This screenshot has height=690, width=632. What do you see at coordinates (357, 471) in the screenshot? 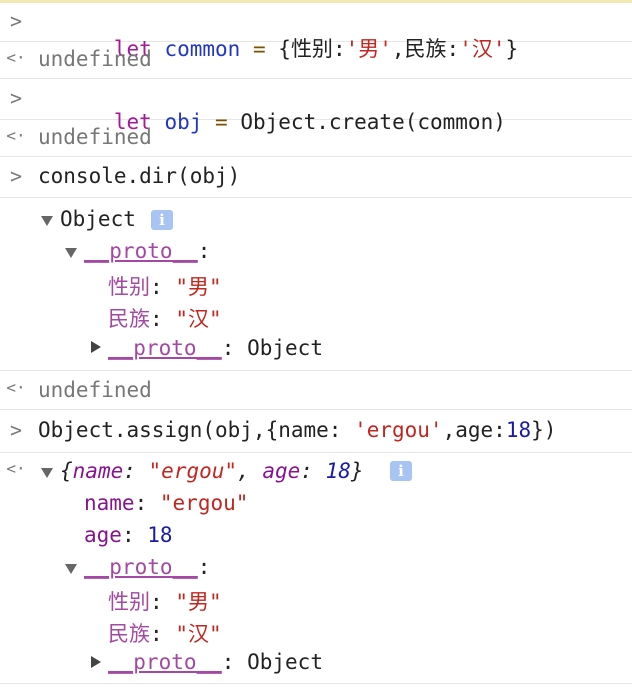
I see `brace: }` at bounding box center [357, 471].